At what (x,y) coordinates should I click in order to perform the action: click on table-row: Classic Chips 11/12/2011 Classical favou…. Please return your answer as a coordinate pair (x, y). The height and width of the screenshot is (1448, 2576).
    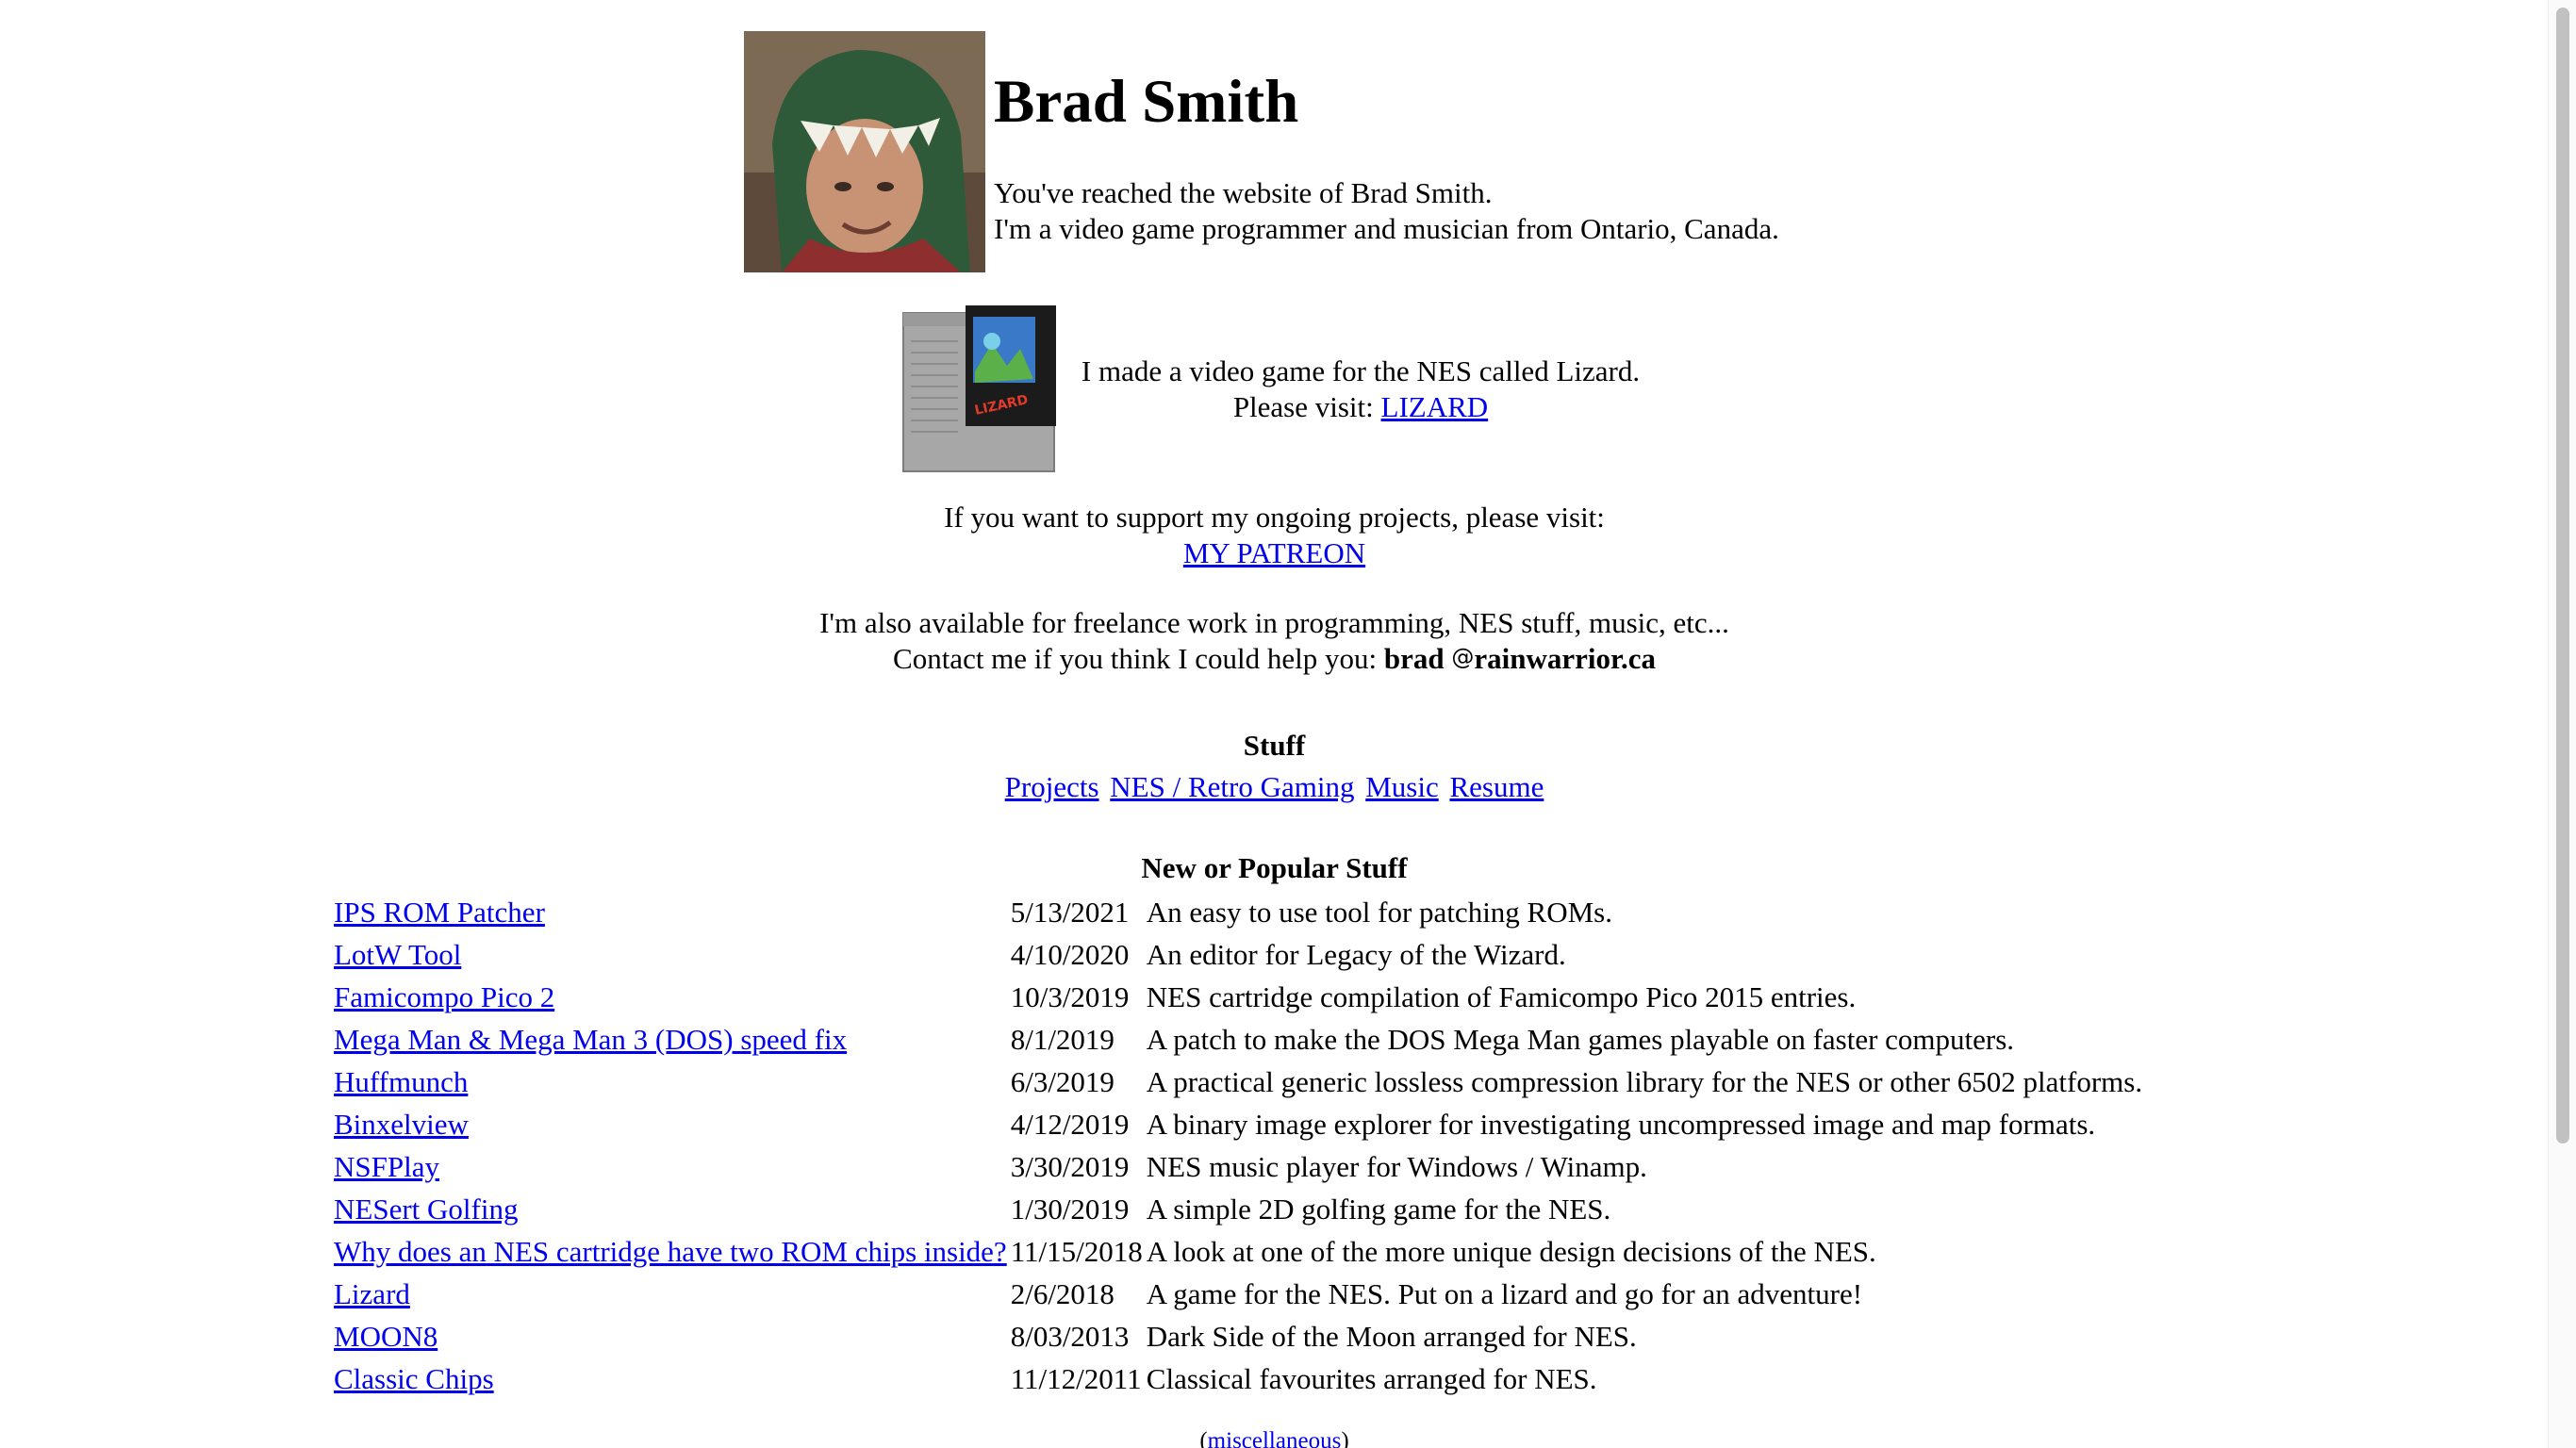
    Looking at the image, I should click on (1238, 1379).